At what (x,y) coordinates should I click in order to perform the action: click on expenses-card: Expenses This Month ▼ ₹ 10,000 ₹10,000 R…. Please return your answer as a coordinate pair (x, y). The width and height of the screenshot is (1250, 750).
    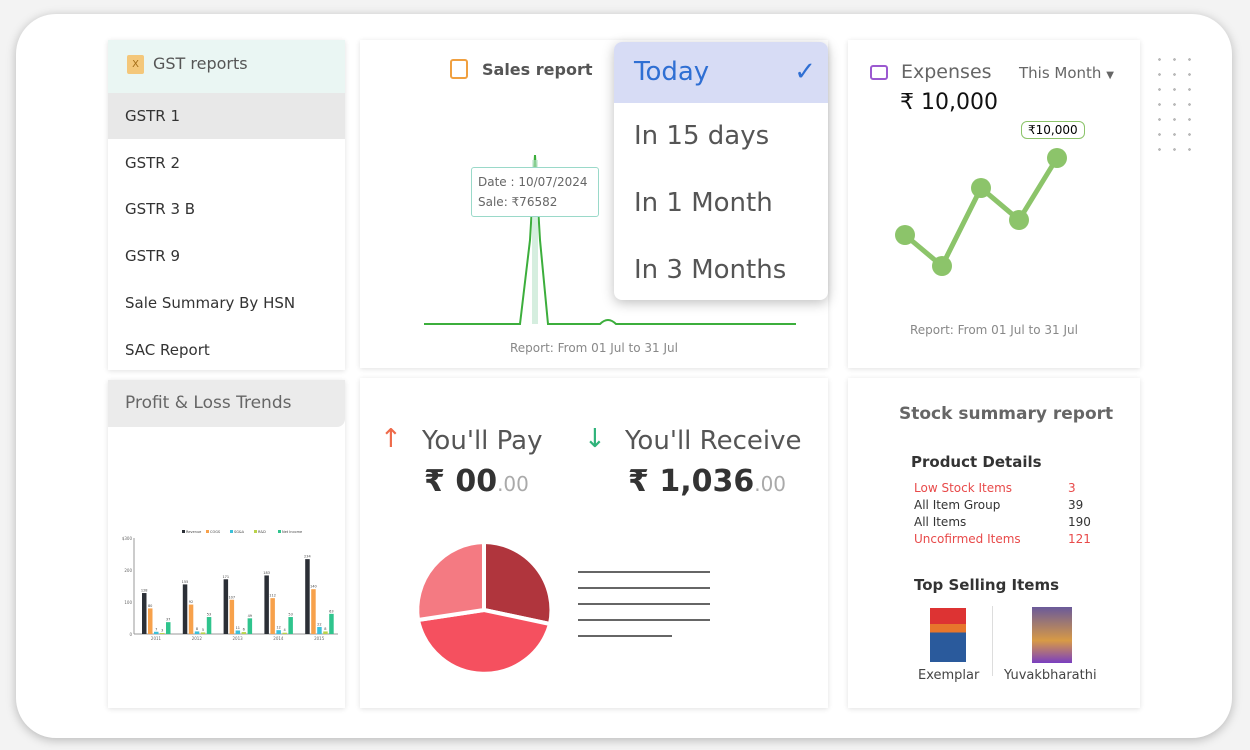
    Looking at the image, I should click on (994, 204).